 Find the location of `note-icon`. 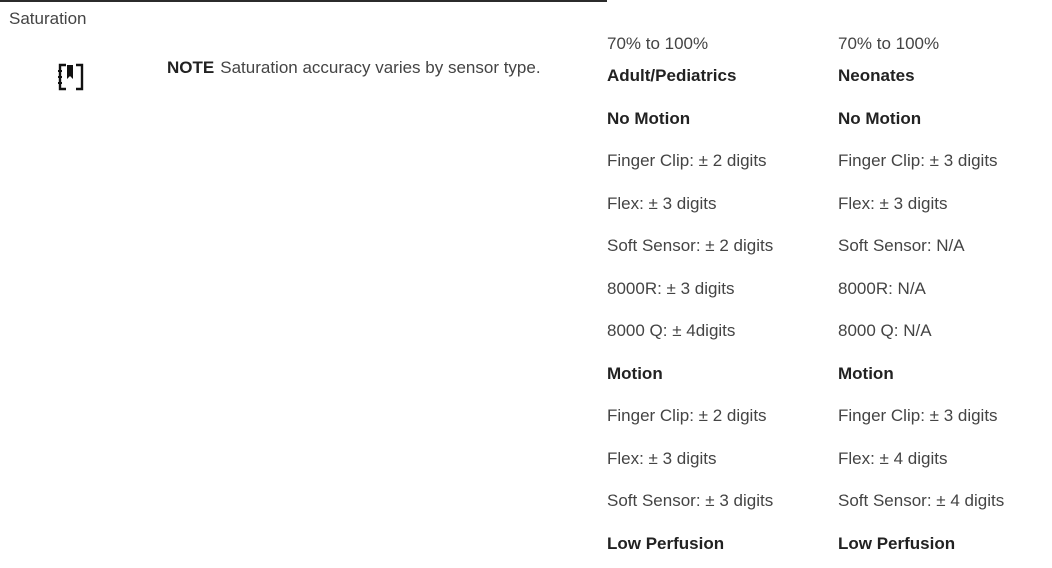

note-icon is located at coordinates (71, 78).